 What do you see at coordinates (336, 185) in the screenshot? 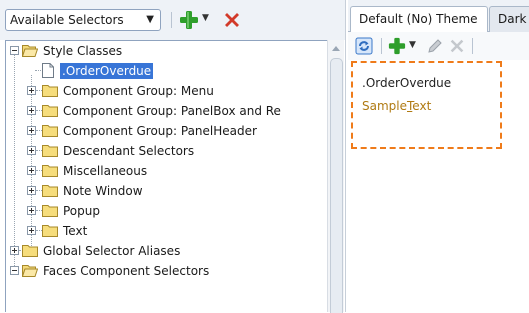
I see `scrollbar-thumb` at bounding box center [336, 185].